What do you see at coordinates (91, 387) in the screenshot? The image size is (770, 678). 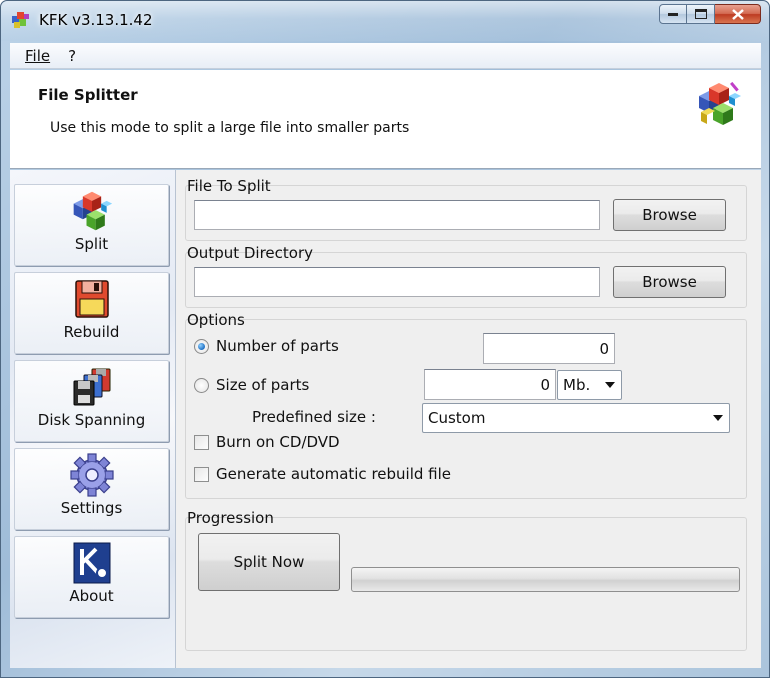 I see `disk-spanning-icon` at bounding box center [91, 387].